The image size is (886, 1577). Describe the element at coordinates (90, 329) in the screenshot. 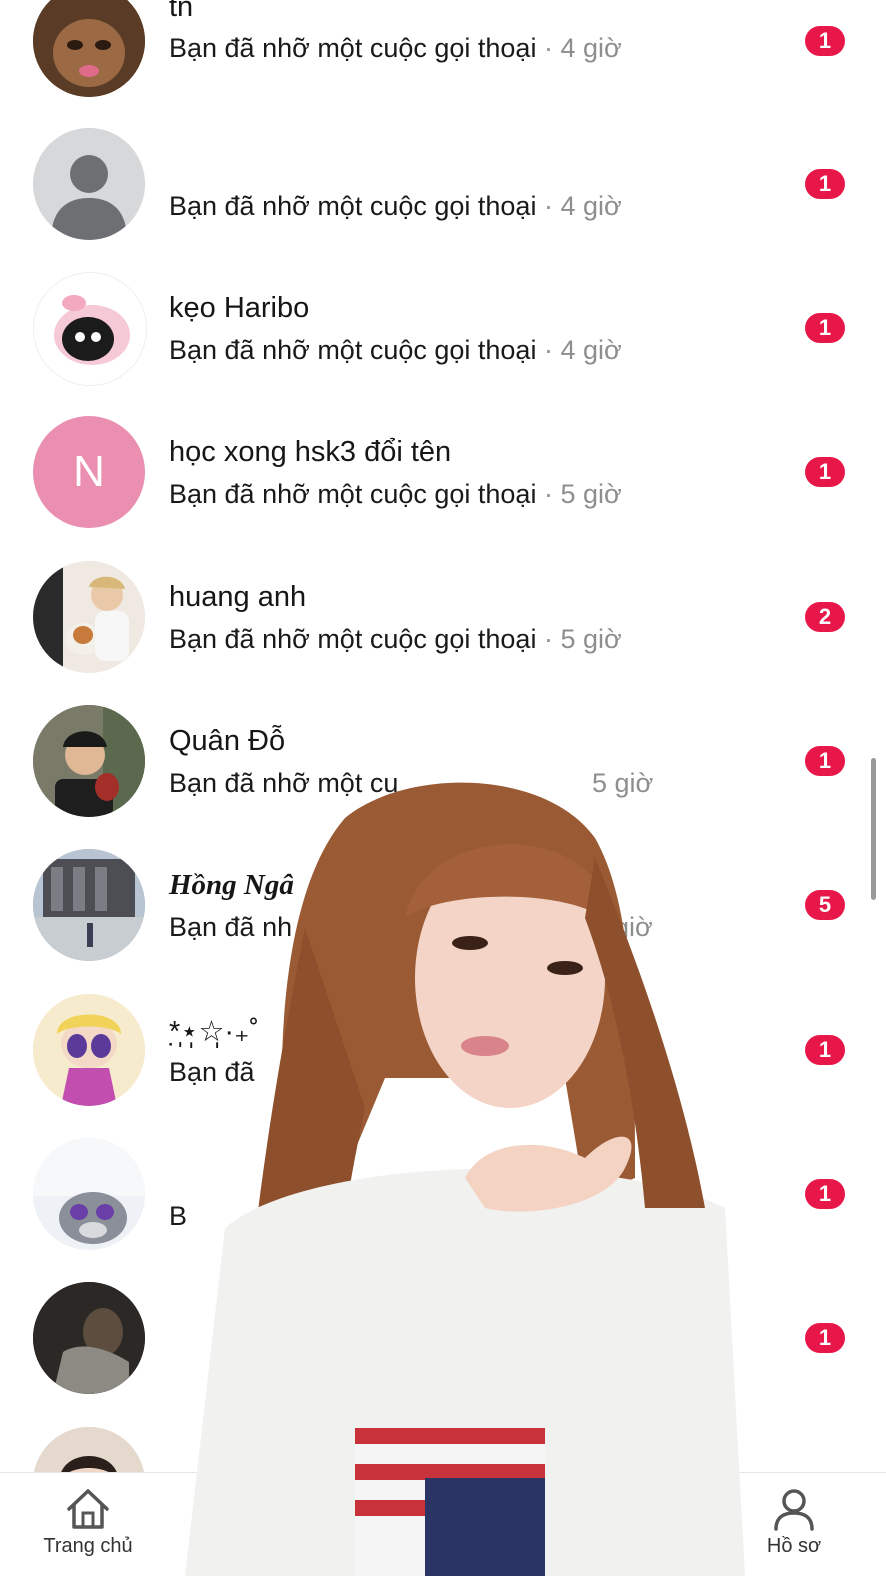

I see `cartoon-black-cat-avatar` at that location.